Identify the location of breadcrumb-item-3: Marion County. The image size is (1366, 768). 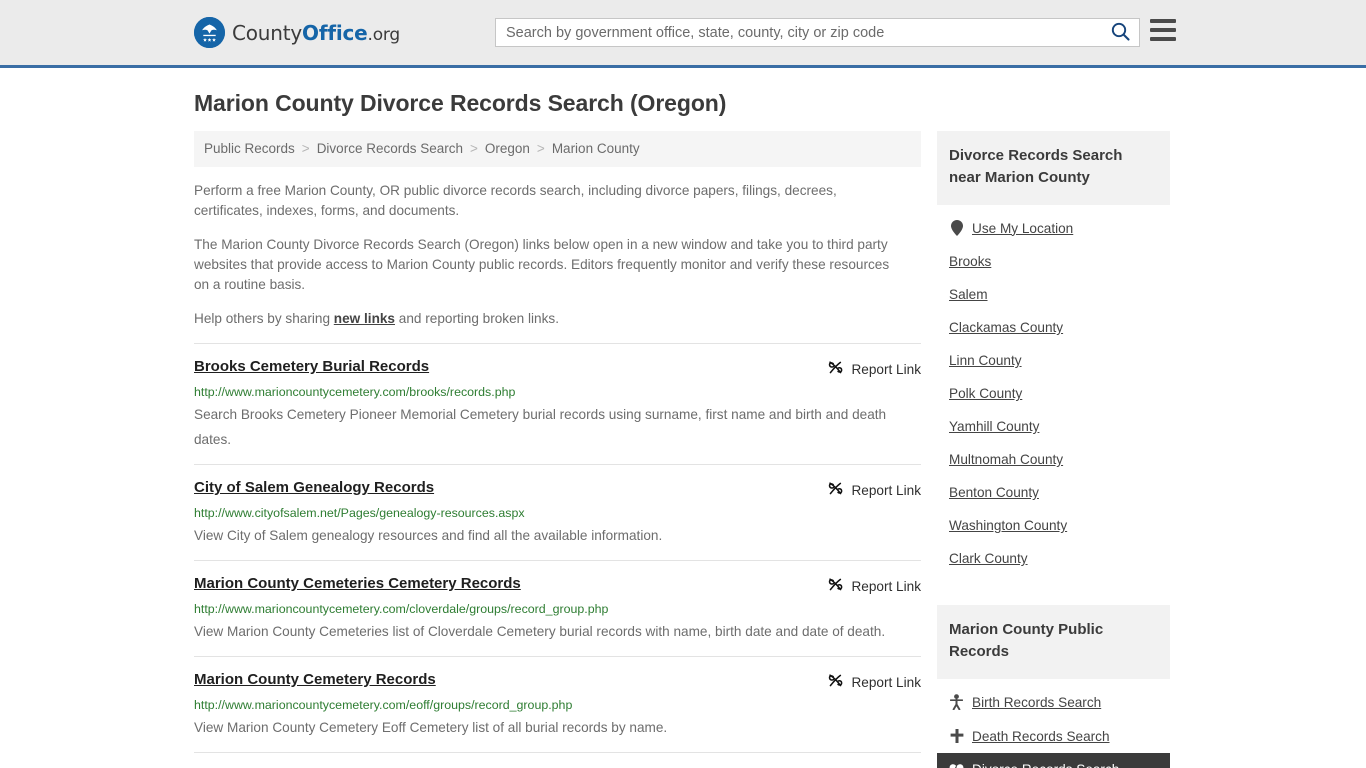
(596, 148).